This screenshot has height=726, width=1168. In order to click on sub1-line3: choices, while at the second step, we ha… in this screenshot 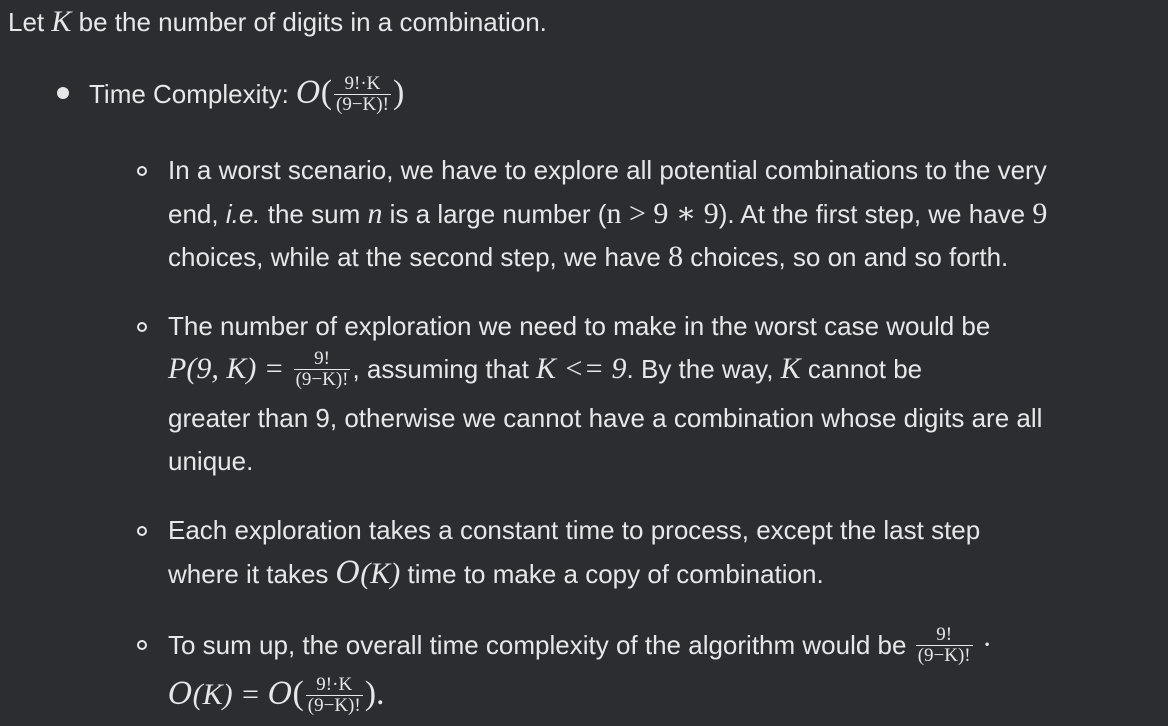, I will do `click(588, 257)`.